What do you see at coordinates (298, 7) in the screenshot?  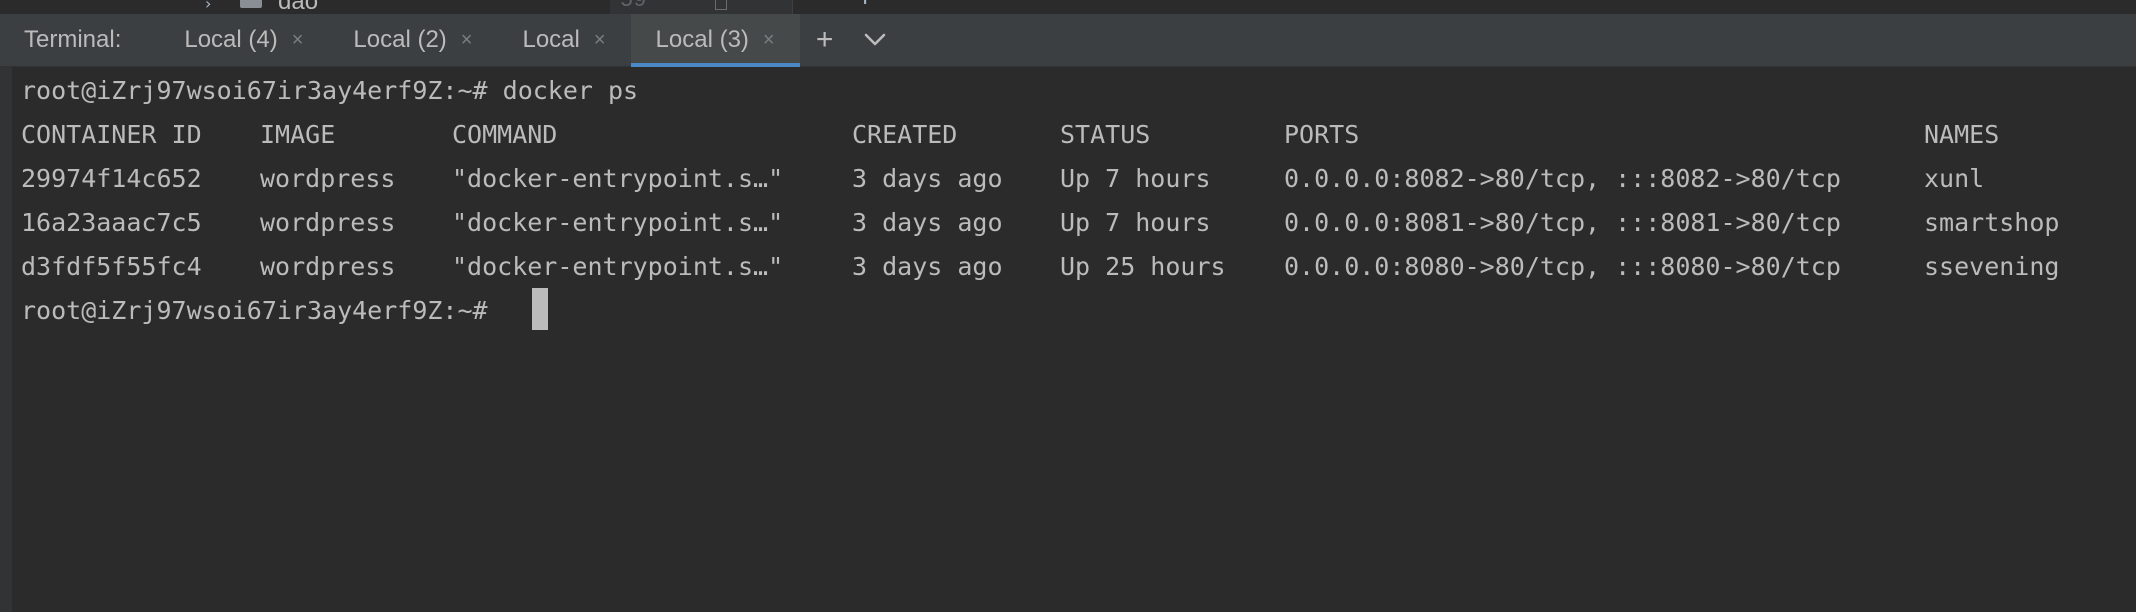 I see `project-tree-item-dao: dao` at bounding box center [298, 7].